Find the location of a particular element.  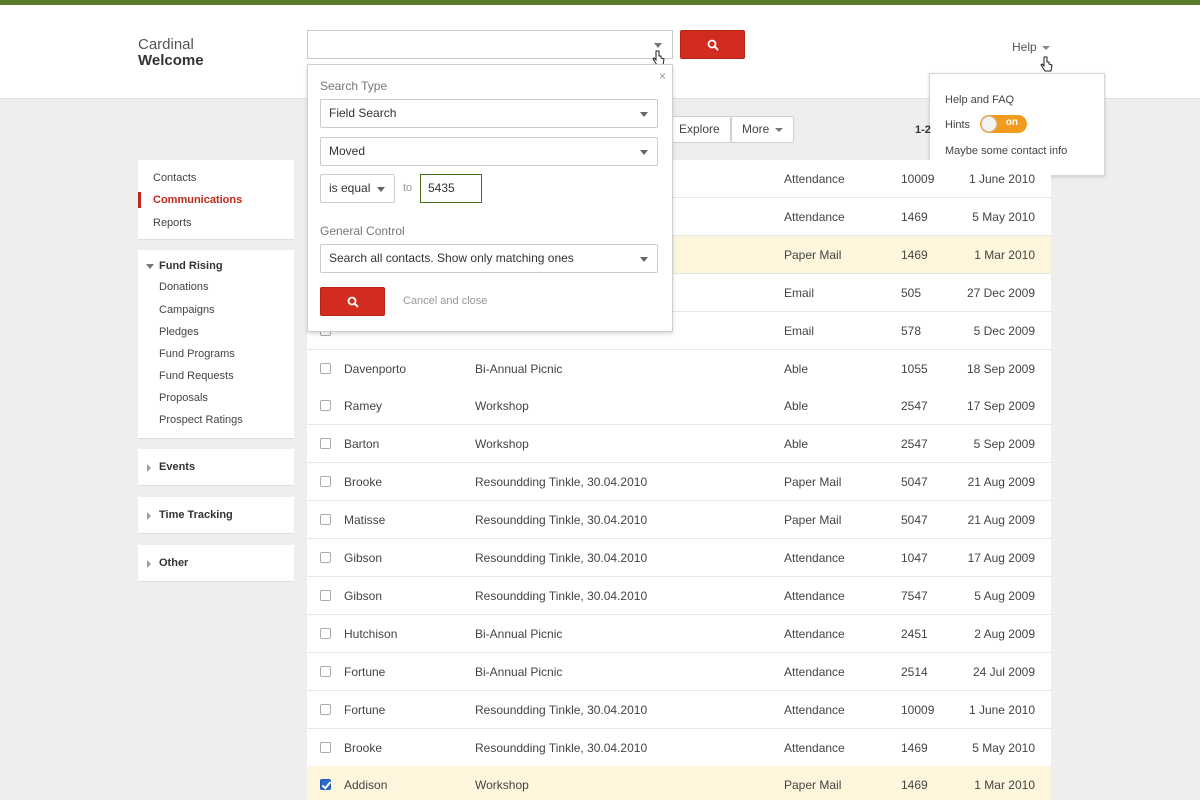

org-name: Cardinal is located at coordinates (166, 44).